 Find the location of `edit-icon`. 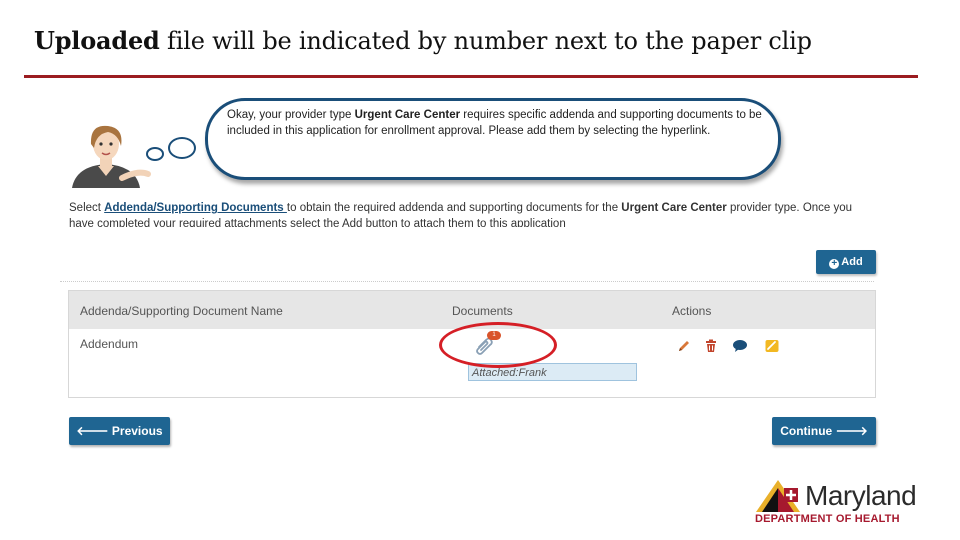

edit-icon is located at coordinates (684, 346).